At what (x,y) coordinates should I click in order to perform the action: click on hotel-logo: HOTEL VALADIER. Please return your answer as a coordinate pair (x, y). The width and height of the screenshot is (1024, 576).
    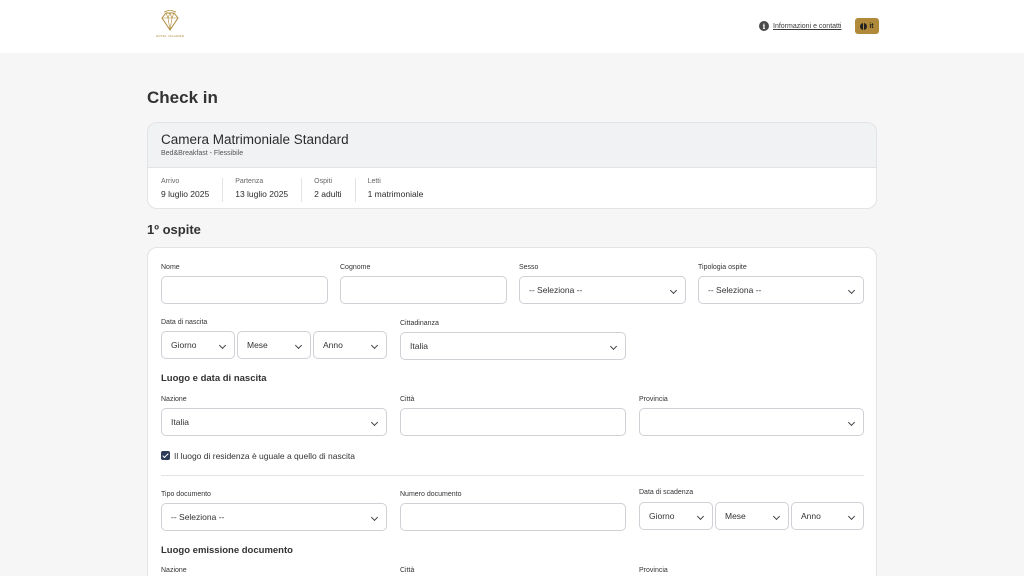
    Looking at the image, I should click on (170, 26).